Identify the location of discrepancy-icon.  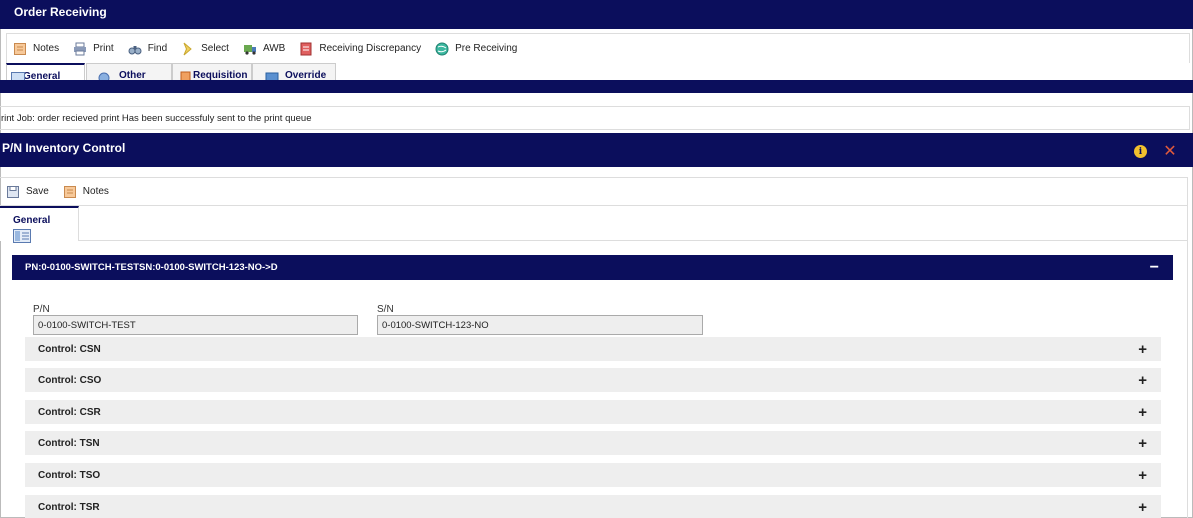
(306, 48).